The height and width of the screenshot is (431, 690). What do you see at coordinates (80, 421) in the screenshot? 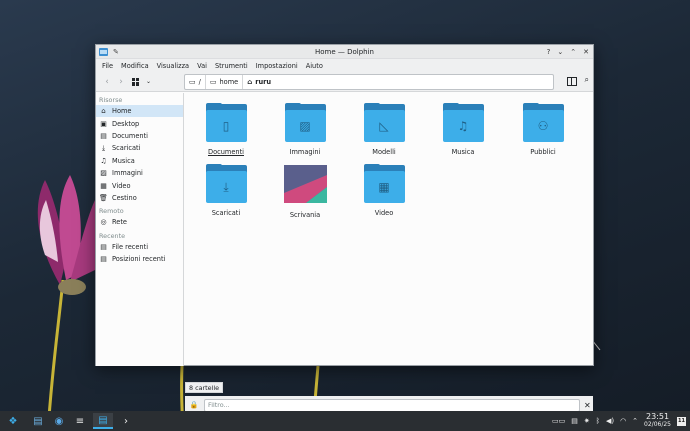
I see `settings-launcher-icon: ≡` at bounding box center [80, 421].